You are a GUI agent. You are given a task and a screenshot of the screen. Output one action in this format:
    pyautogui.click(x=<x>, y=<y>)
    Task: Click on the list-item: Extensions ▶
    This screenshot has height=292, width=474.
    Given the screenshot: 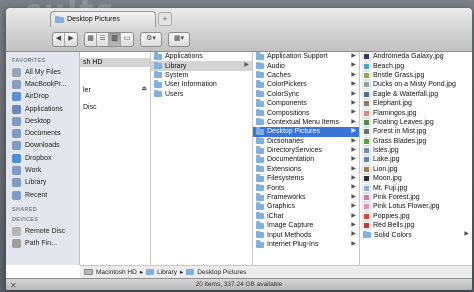 What is the action you would take?
    pyautogui.click(x=306, y=169)
    